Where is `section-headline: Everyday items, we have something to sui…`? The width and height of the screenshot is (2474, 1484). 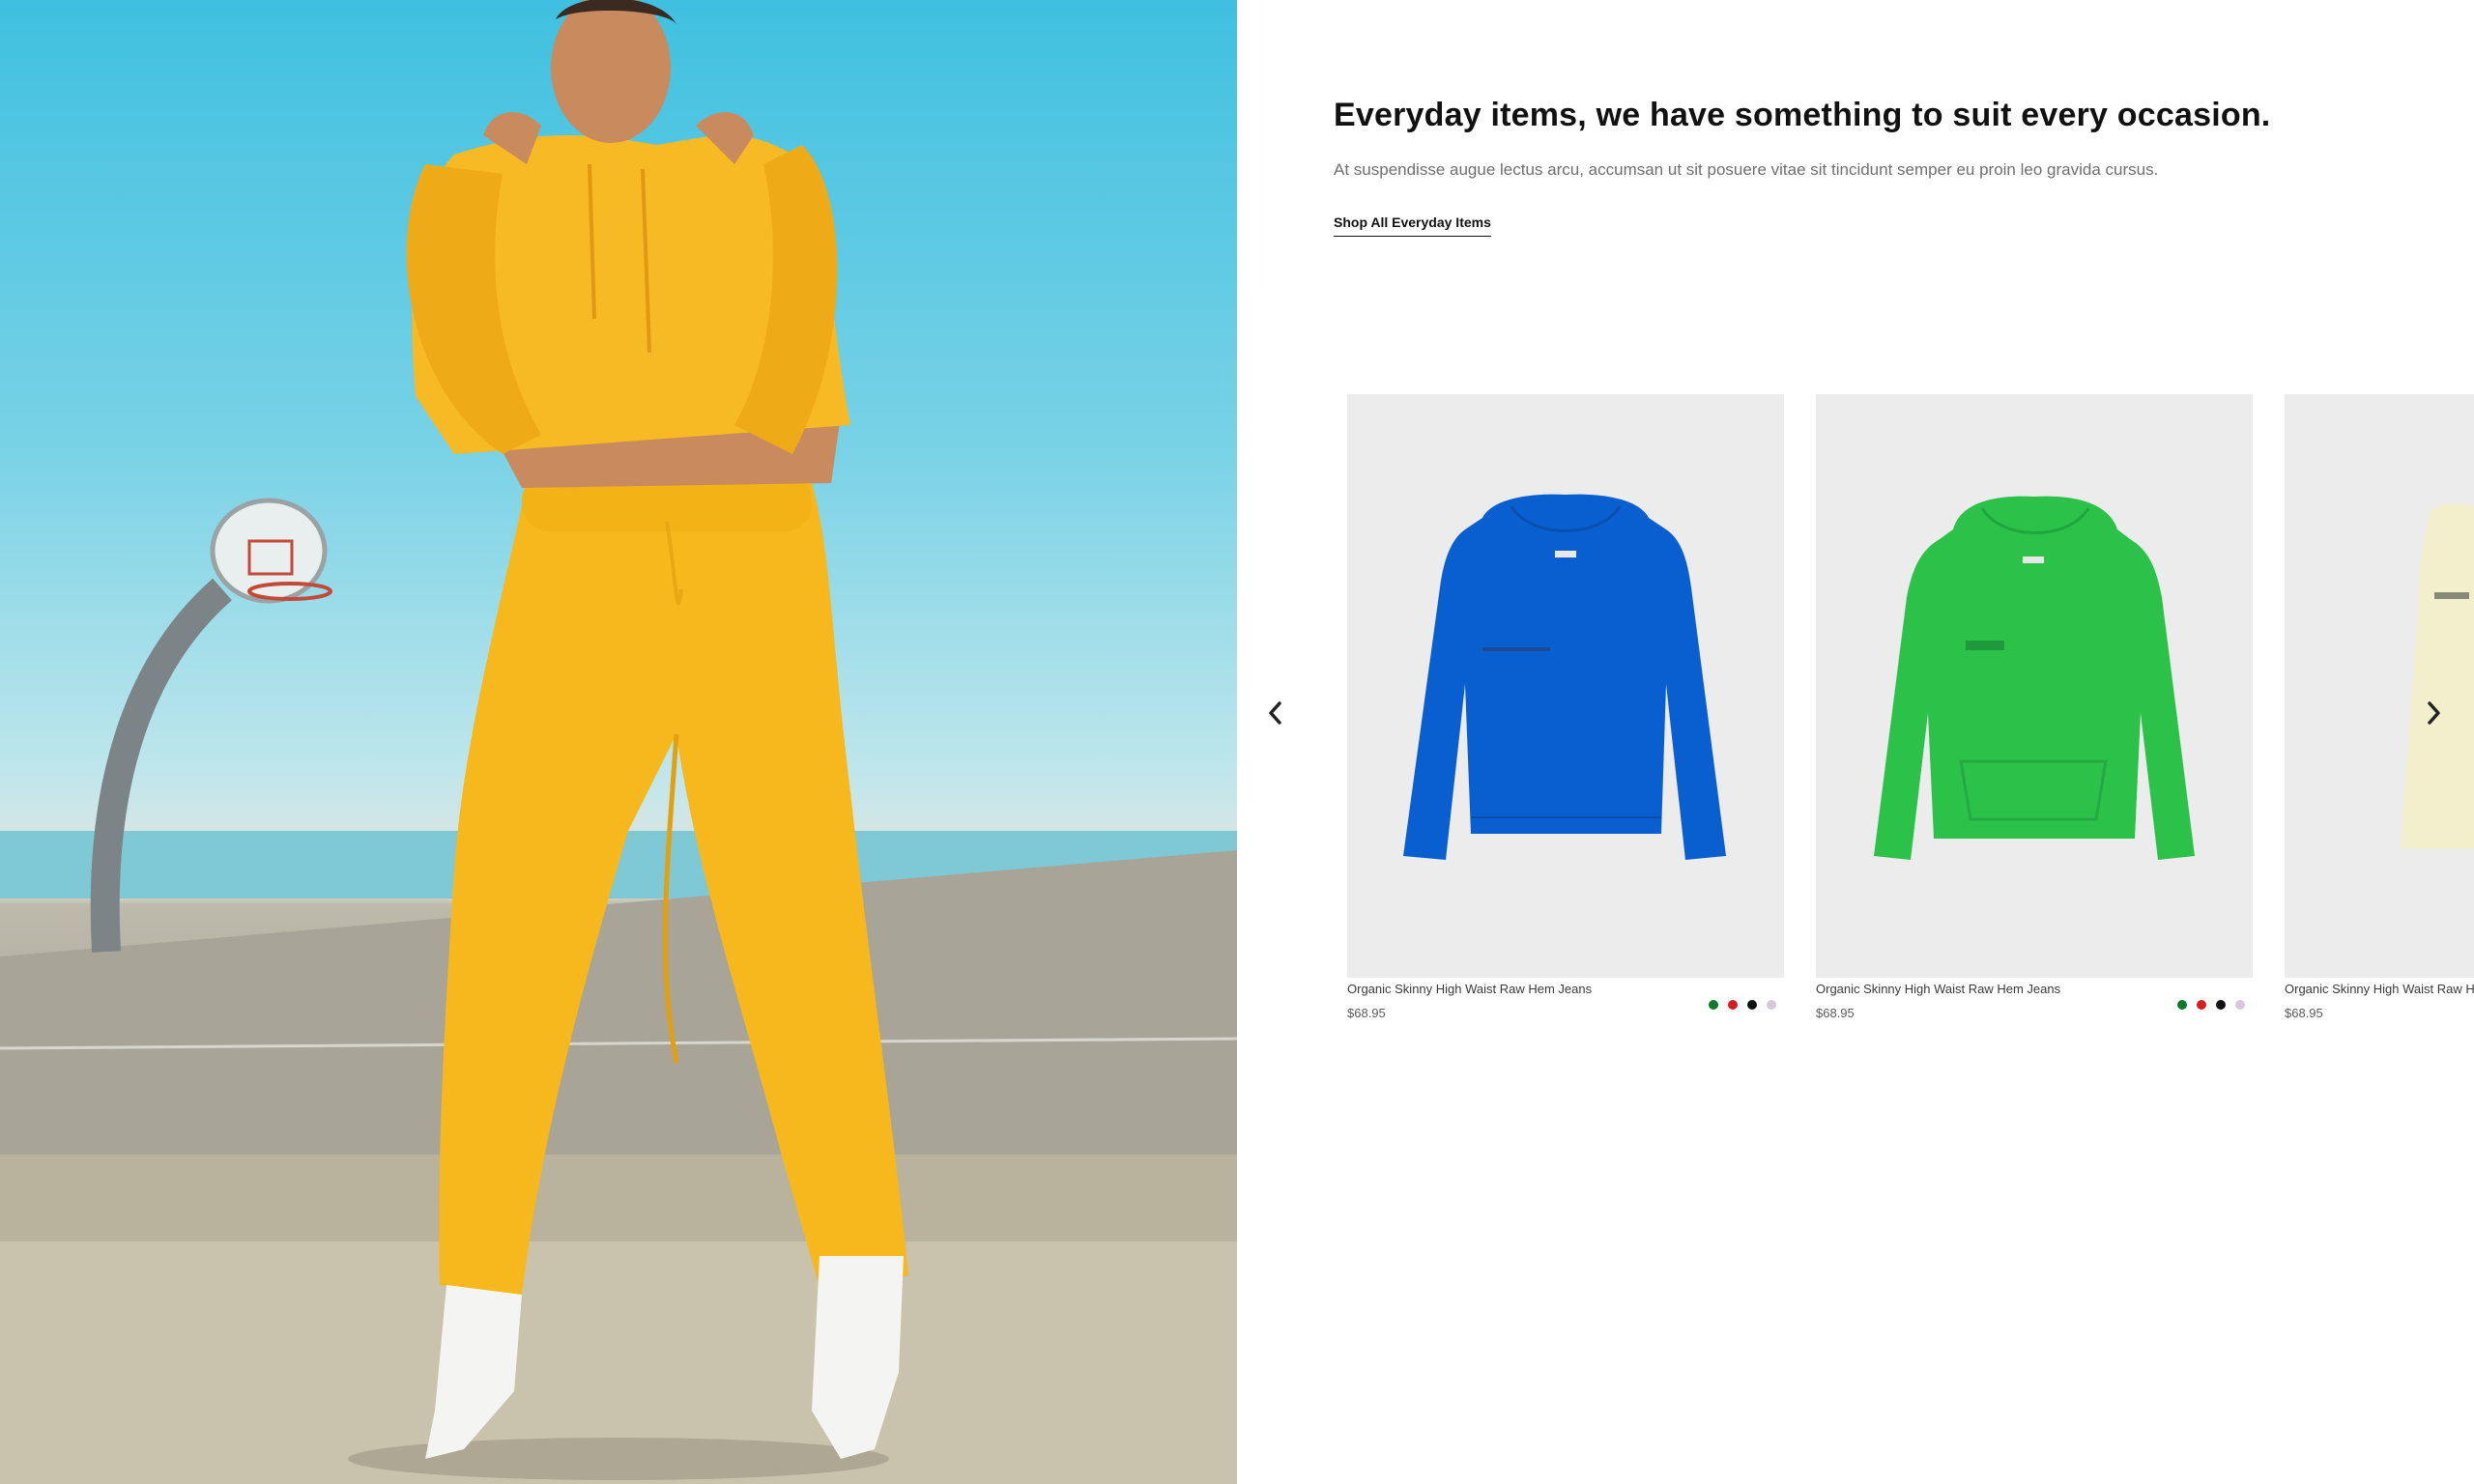 section-headline: Everyday items, we have something to sui… is located at coordinates (1803, 115).